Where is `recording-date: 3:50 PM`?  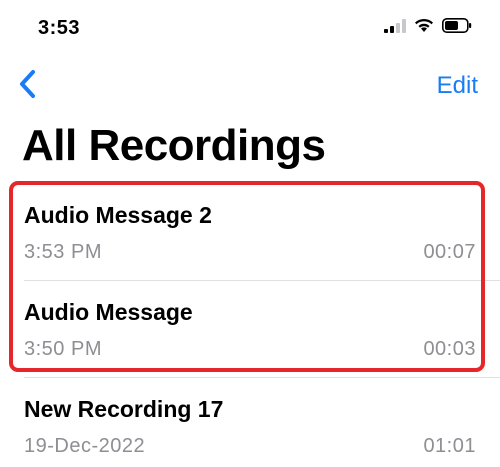
recording-date: 3:50 PM is located at coordinates (63, 349).